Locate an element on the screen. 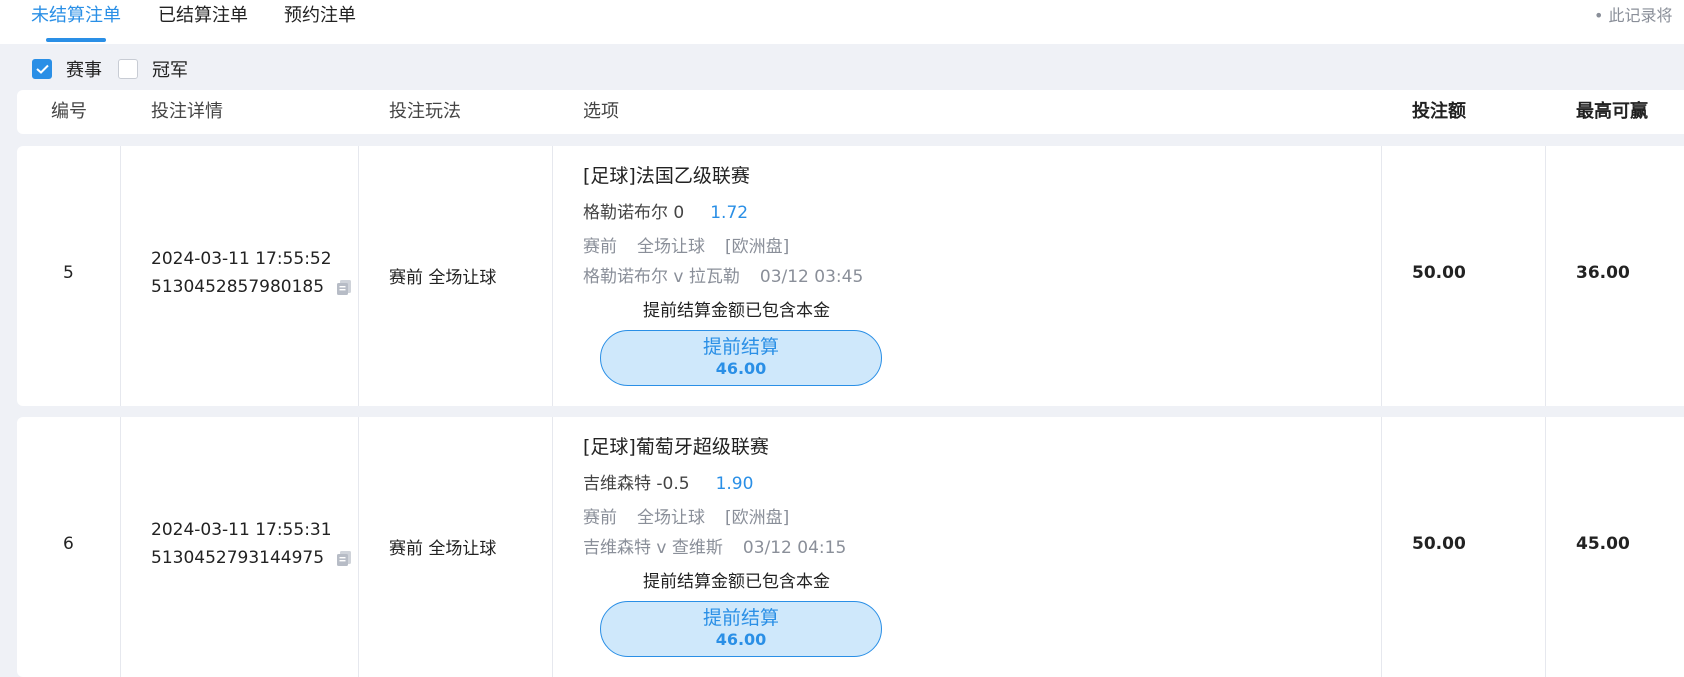  match-time: 03/12 03:45 is located at coordinates (811, 277).